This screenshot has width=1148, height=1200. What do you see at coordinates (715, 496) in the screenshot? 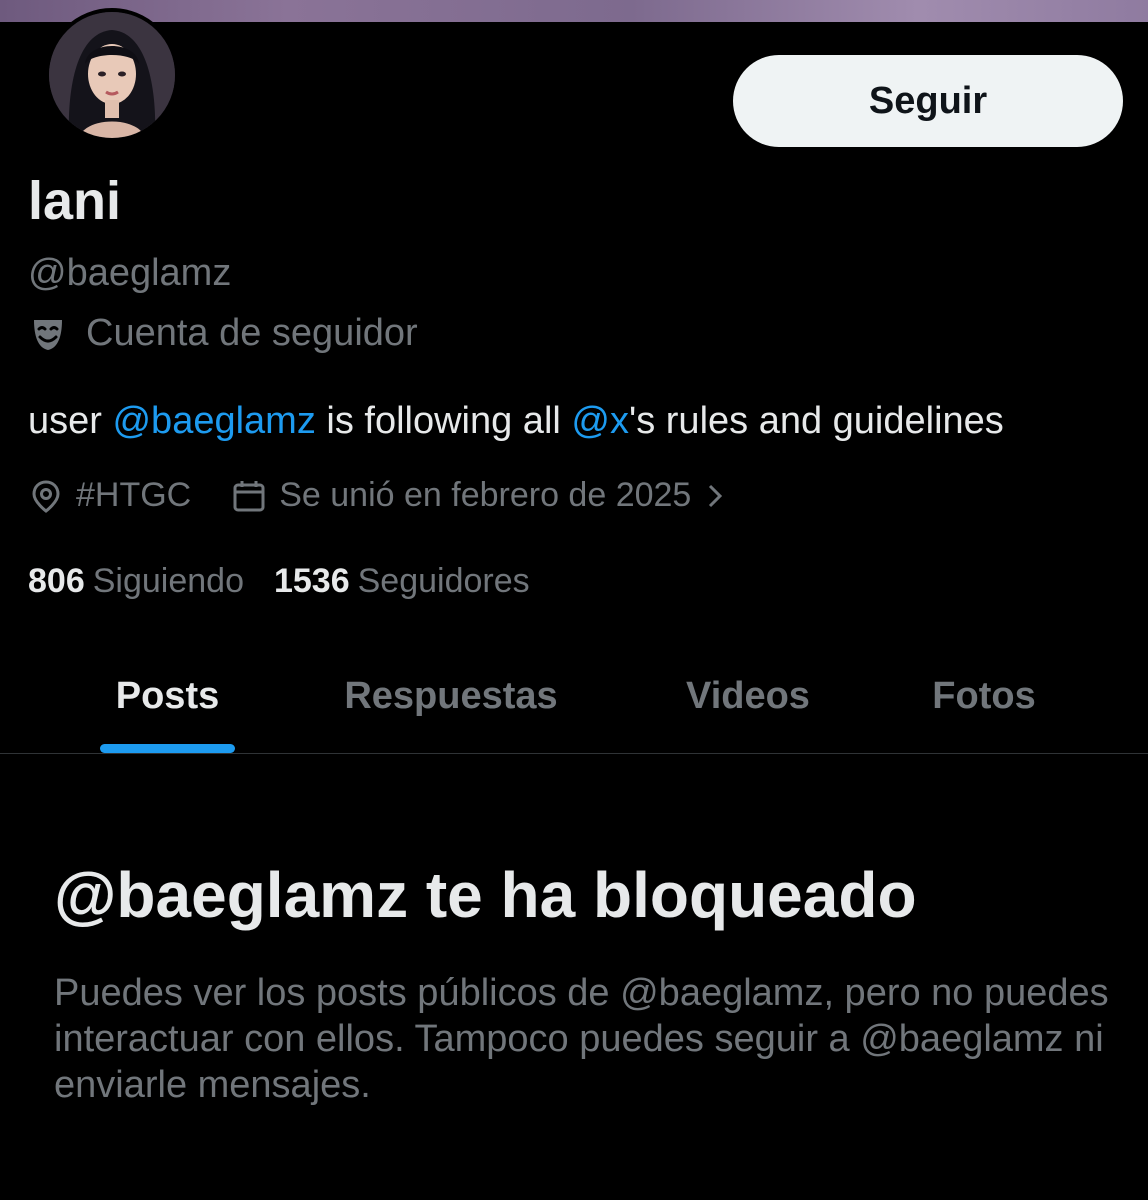
I see `chevron-right-icon` at bounding box center [715, 496].